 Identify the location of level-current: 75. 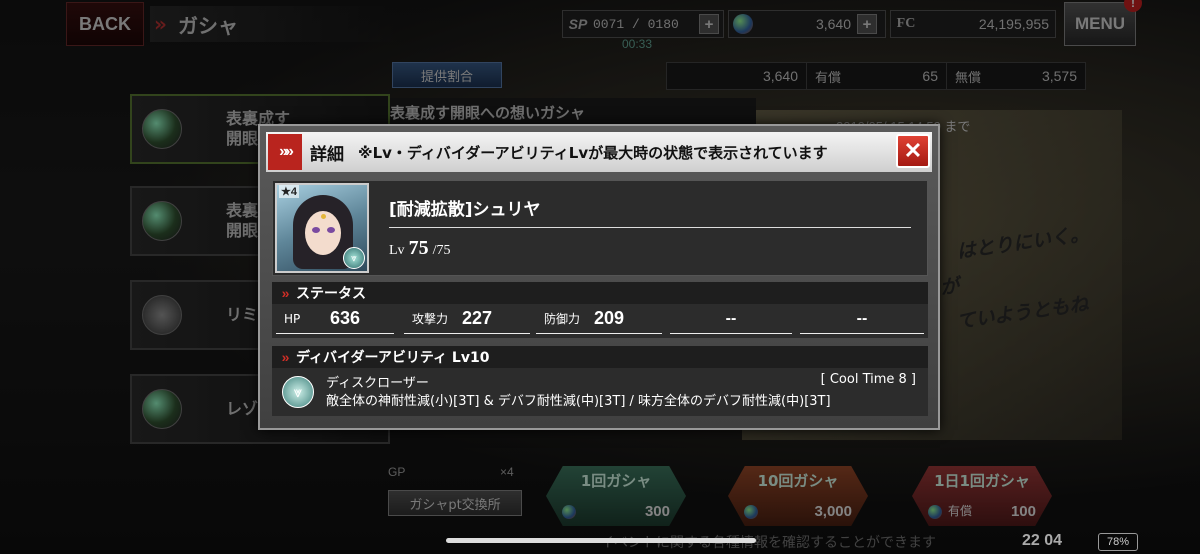
(418, 248).